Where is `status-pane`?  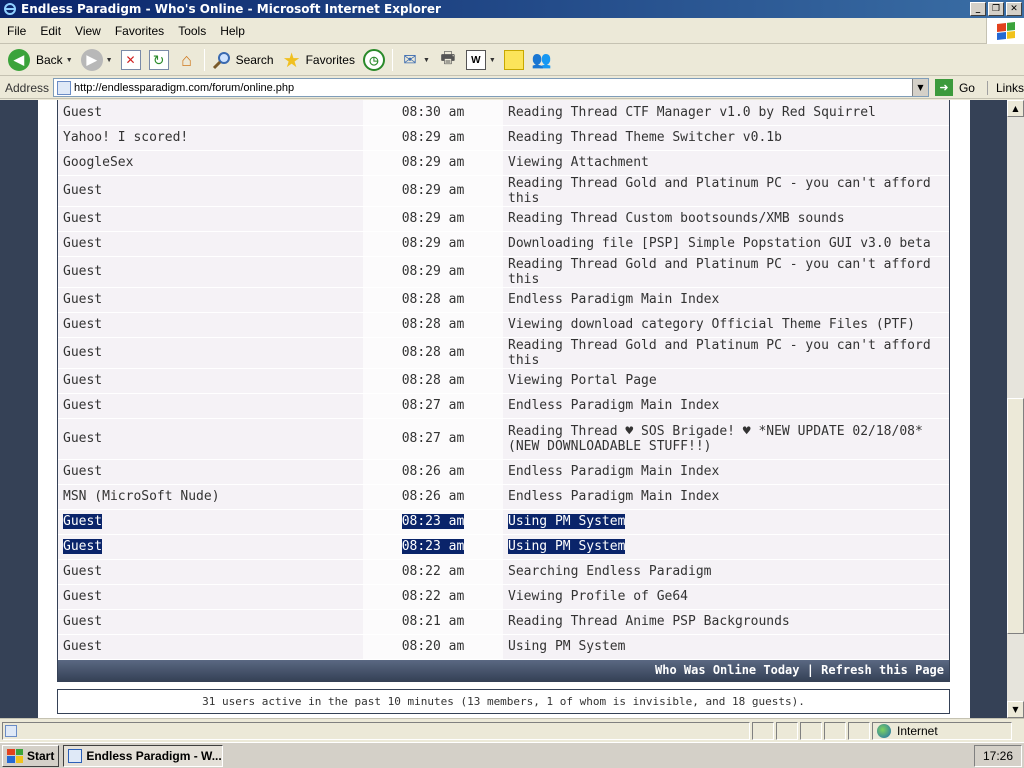 status-pane is located at coordinates (835, 730).